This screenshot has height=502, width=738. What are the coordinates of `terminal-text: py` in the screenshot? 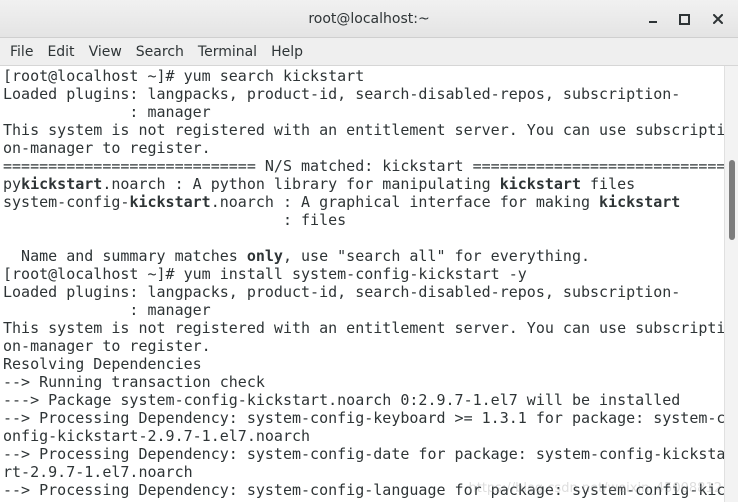 It's located at (12, 184).